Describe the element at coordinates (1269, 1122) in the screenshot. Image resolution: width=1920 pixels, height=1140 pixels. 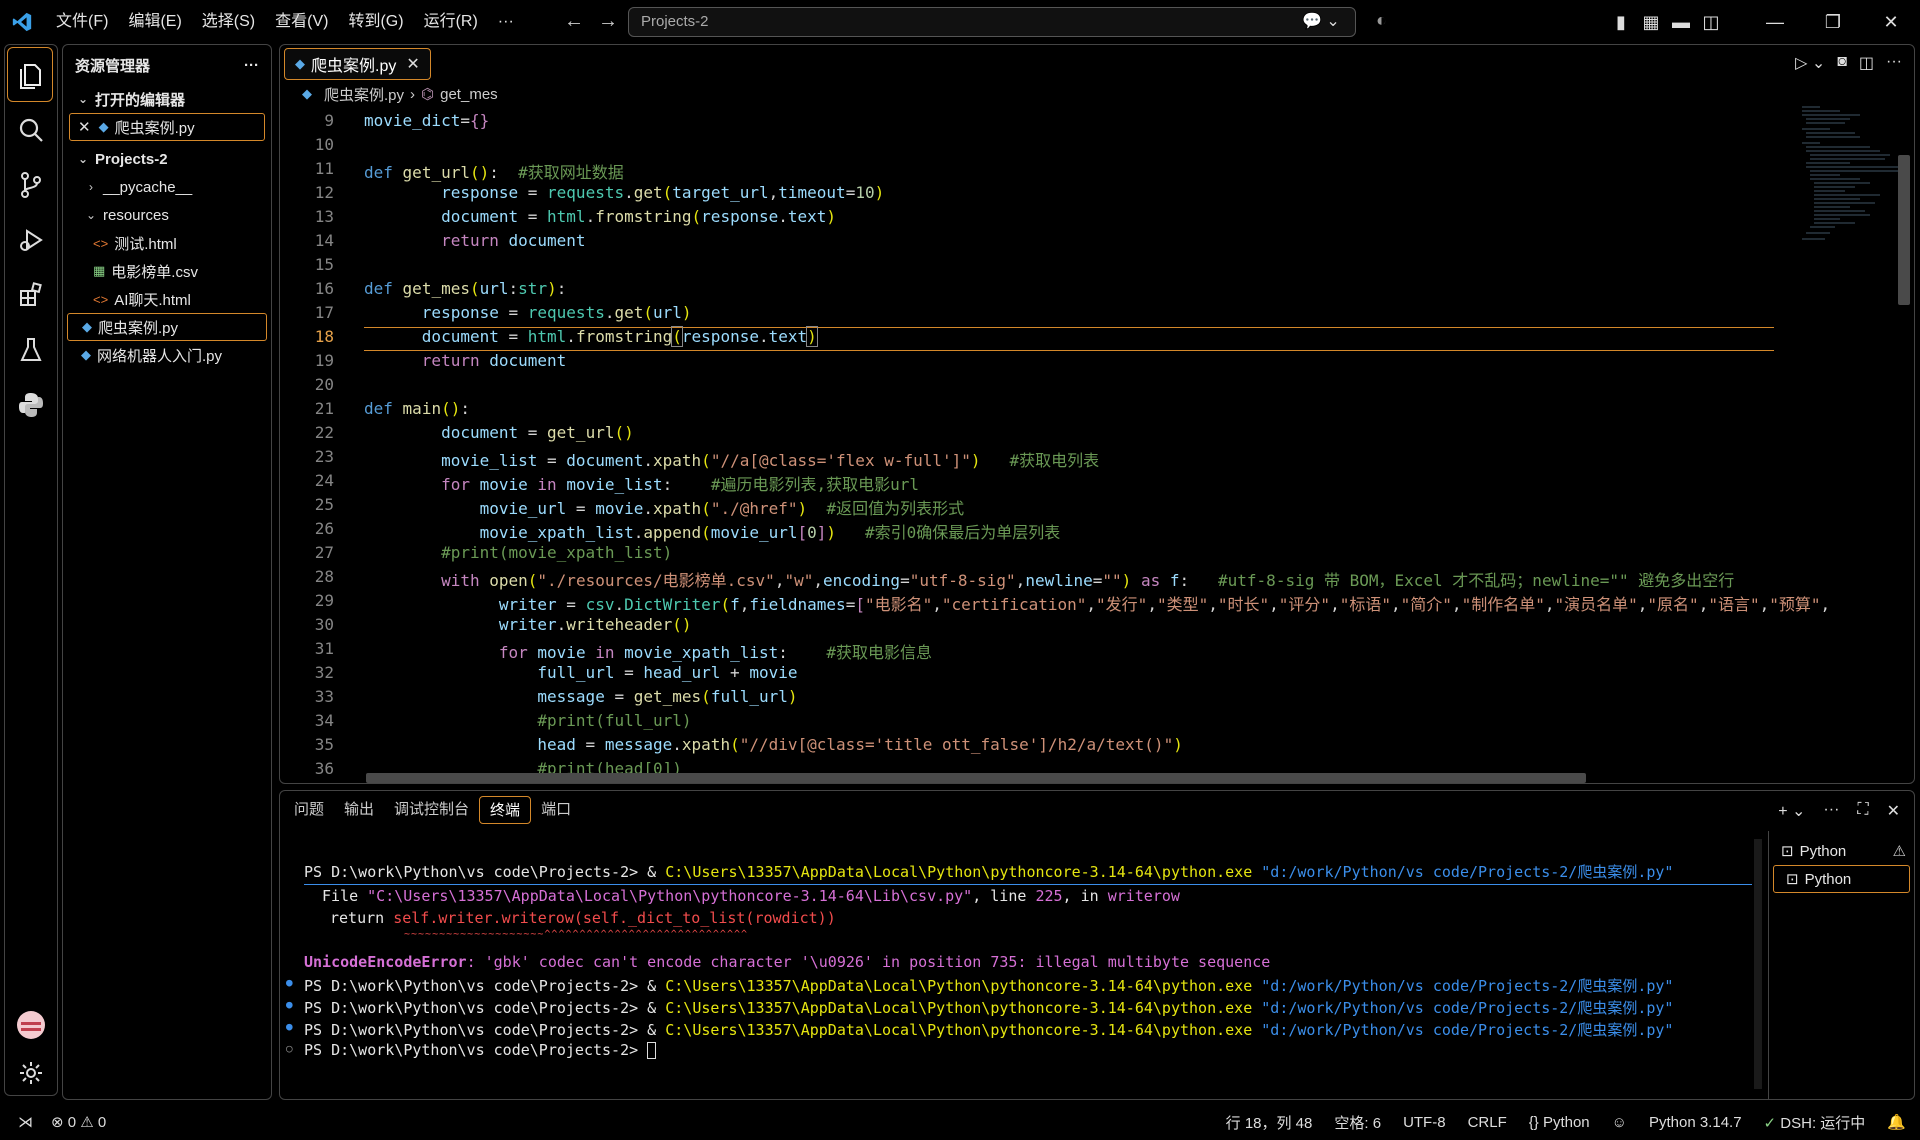
I see `cursor-position: 行 18，列 48` at that location.